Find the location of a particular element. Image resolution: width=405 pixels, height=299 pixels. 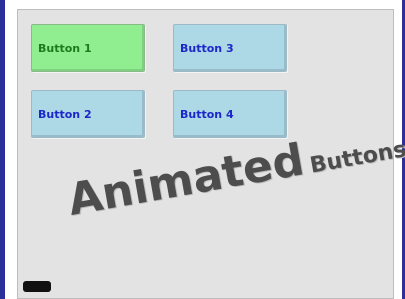

button-1: Button 1 is located at coordinates (88, 48).